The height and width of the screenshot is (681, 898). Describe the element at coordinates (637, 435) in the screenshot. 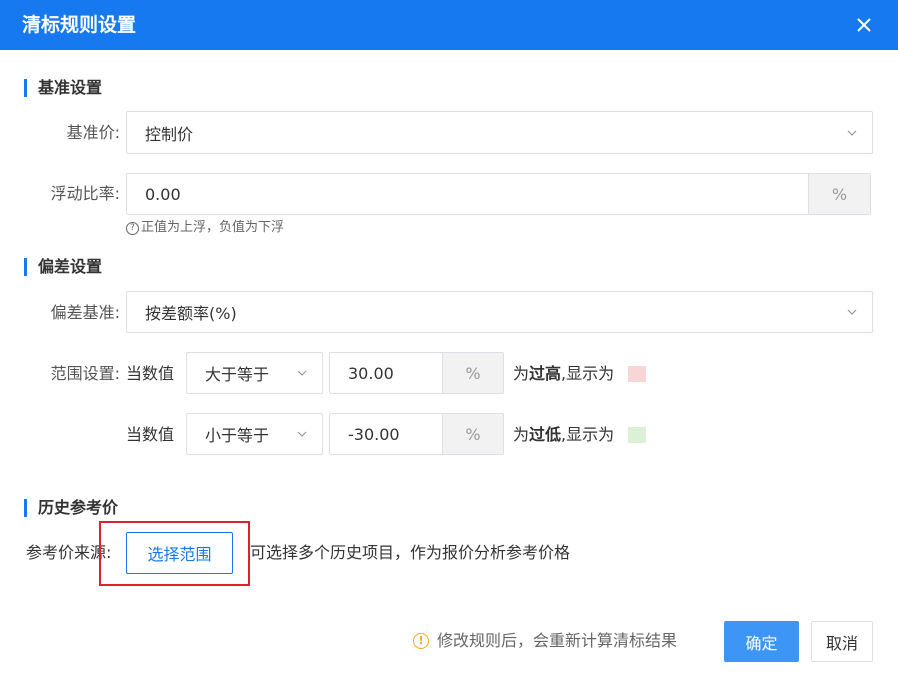

I see `range-row-low-color-swatch` at that location.